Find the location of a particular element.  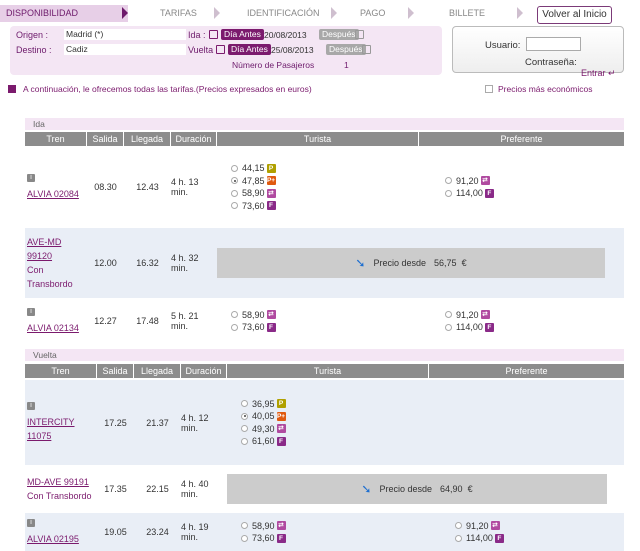

volver-inicio-button: Volver al Inicio is located at coordinates (574, 15).